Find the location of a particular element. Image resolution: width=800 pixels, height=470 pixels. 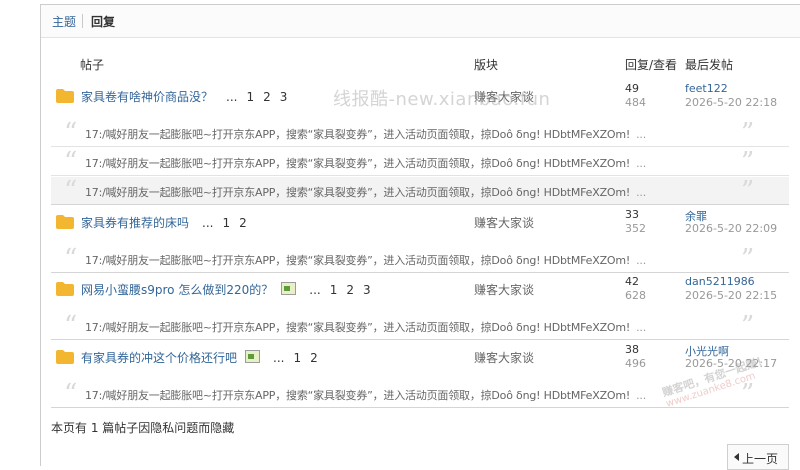

reply-count: 33 is located at coordinates (632, 214).